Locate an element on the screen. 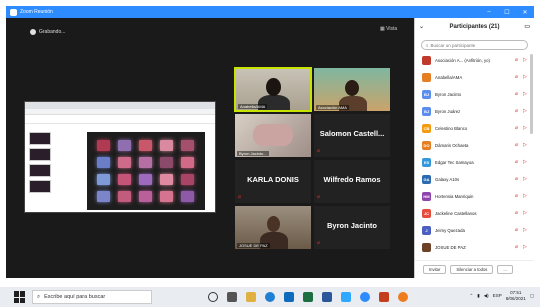 The image size is (540, 307). volume-icon: ◀) is located at coordinates (486, 296).